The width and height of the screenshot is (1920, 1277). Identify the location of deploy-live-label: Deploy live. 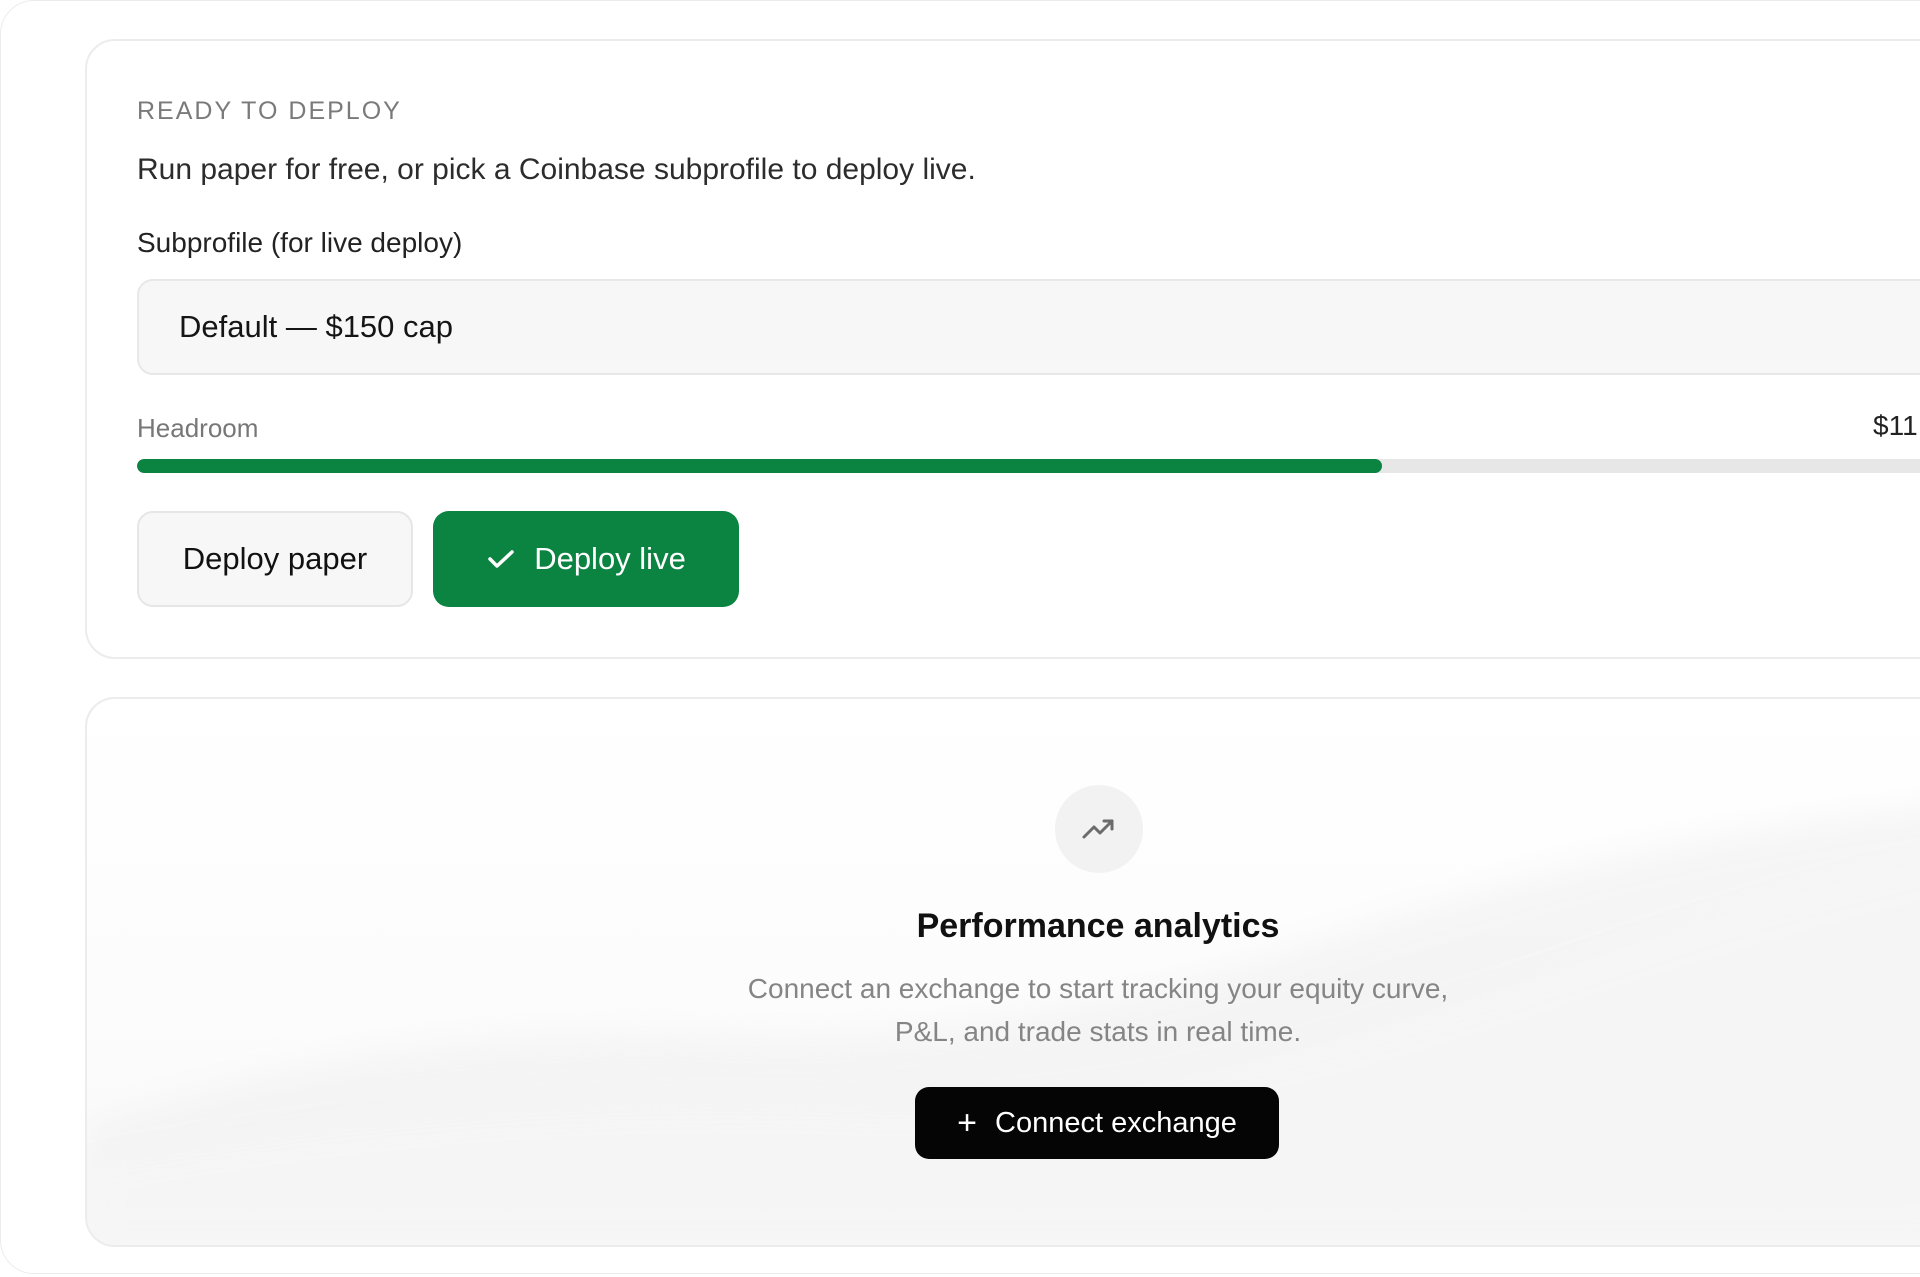
(610, 558).